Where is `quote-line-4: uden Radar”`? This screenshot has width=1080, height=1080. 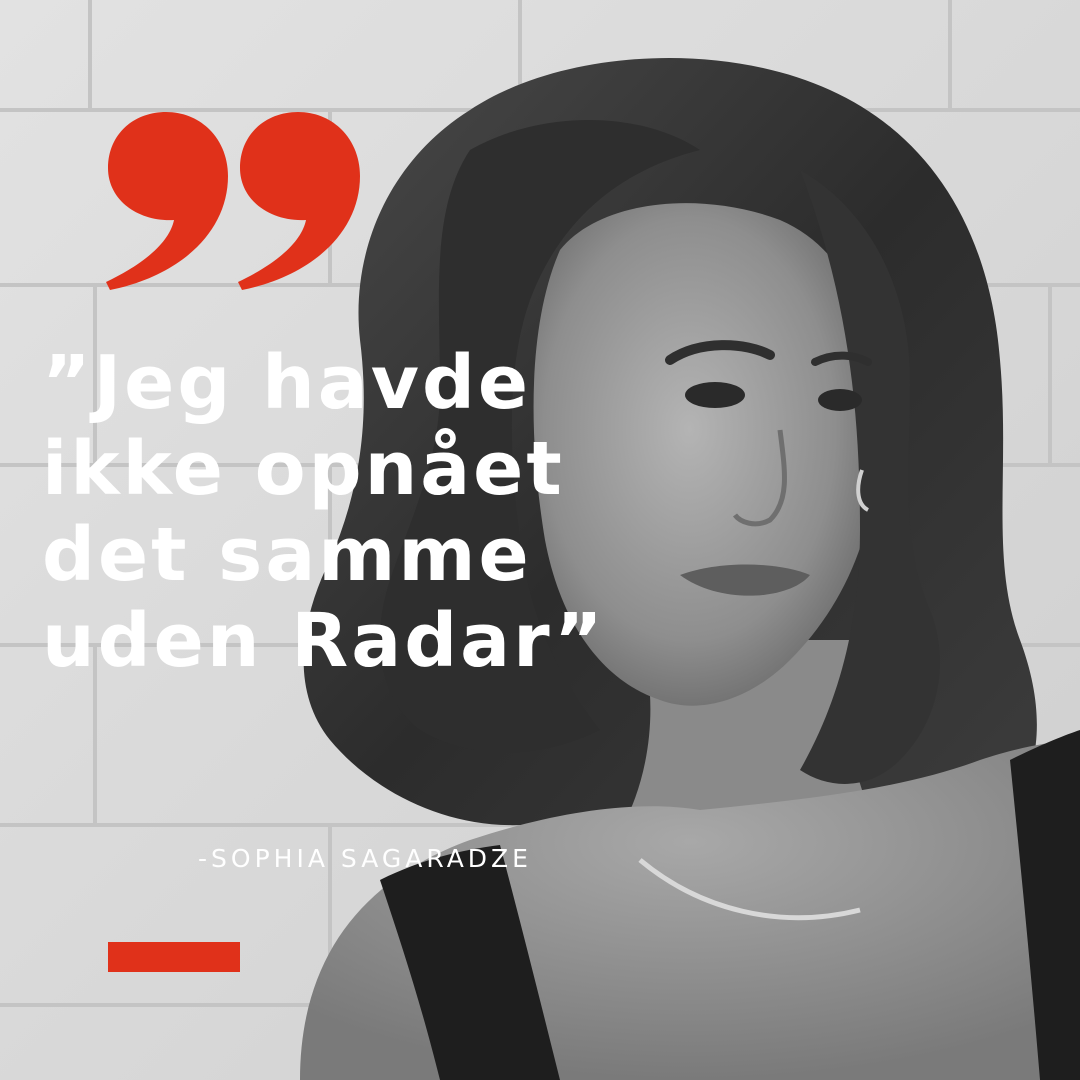
quote-line-4: uden Radar” is located at coordinates (324, 641).